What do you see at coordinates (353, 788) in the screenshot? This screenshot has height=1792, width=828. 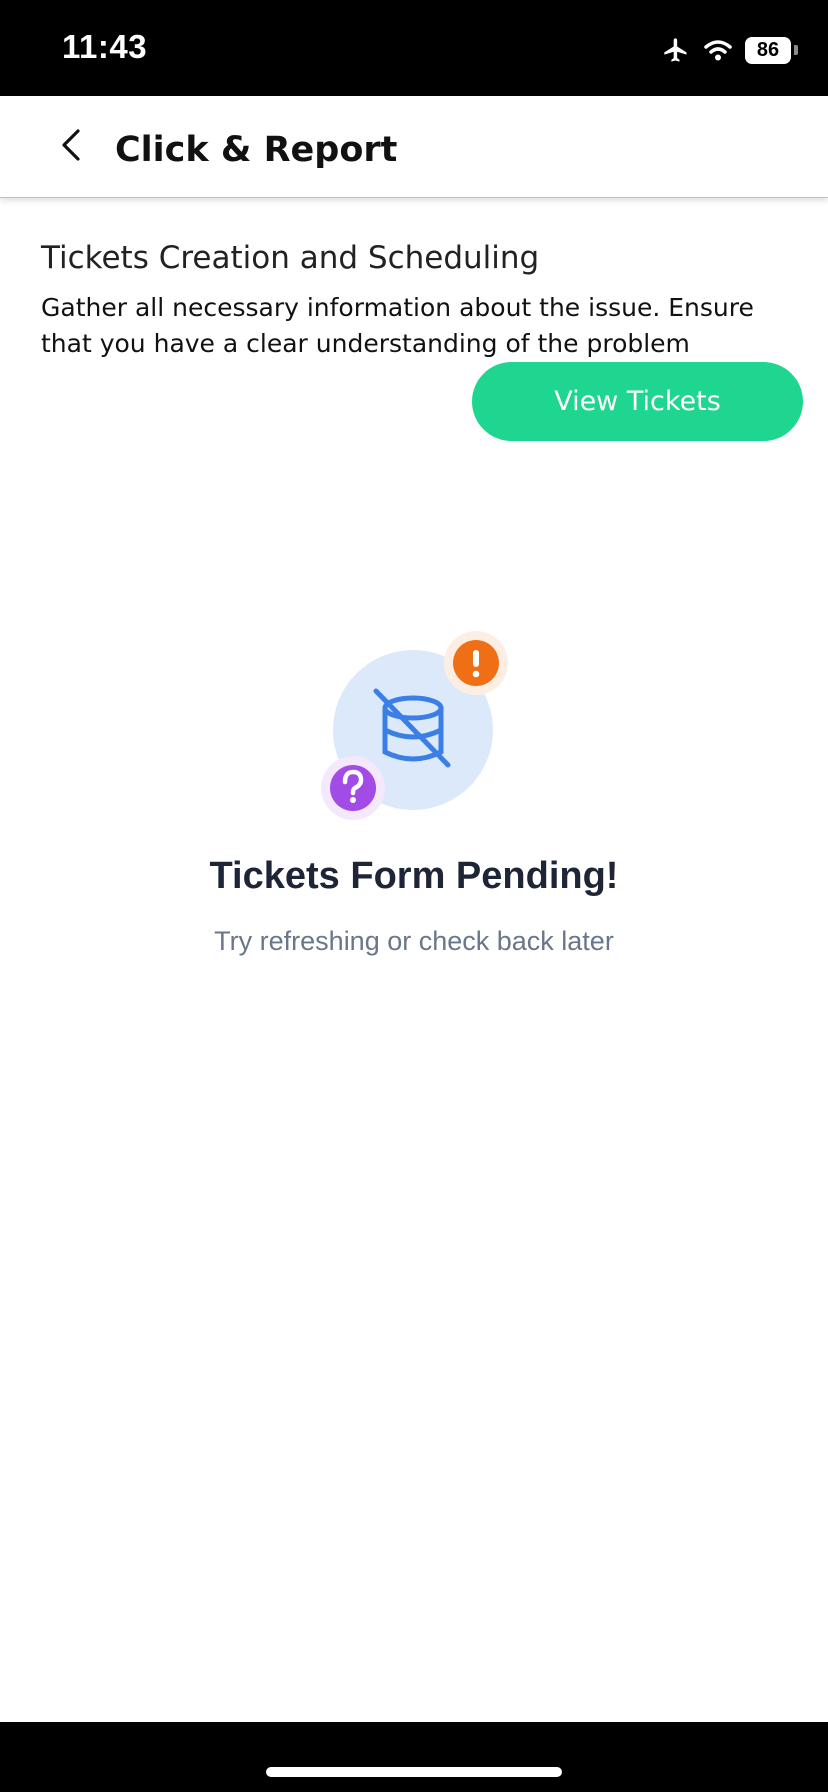 I see `question-badge-icon` at bounding box center [353, 788].